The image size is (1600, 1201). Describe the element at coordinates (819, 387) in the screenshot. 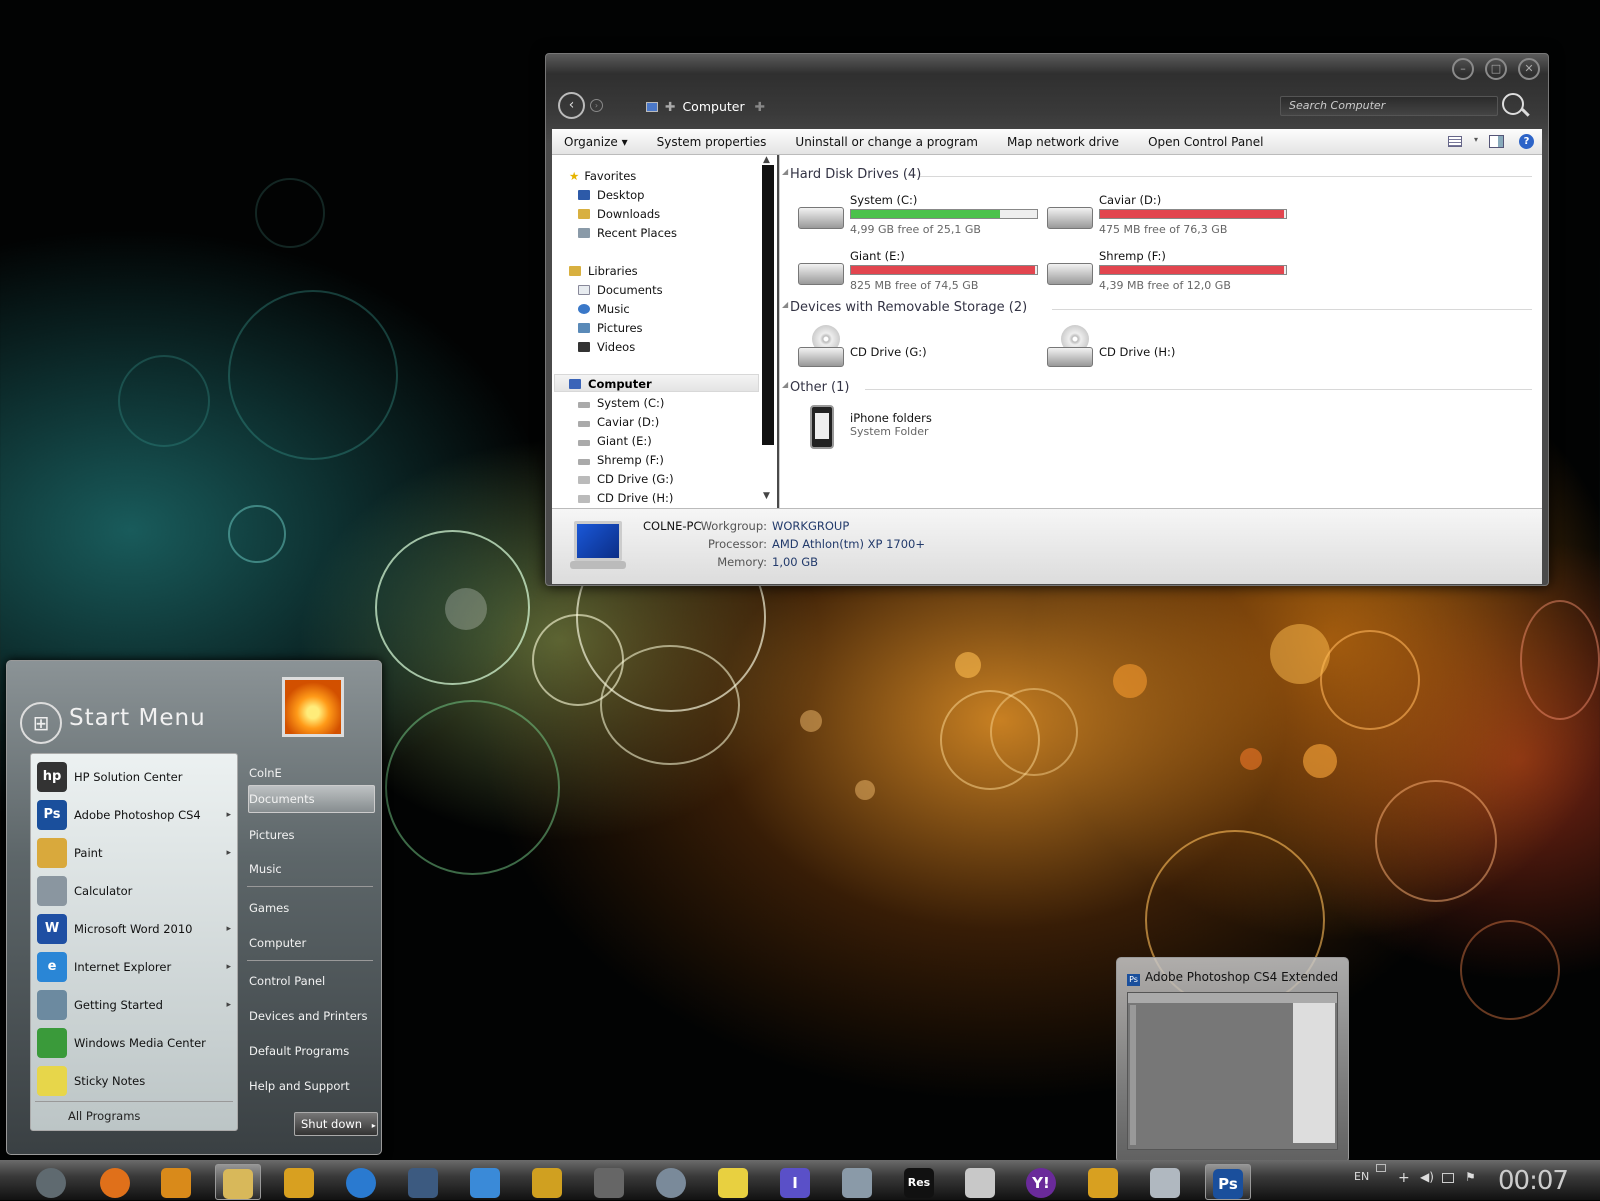

I see `group-other: Other (1)` at that location.